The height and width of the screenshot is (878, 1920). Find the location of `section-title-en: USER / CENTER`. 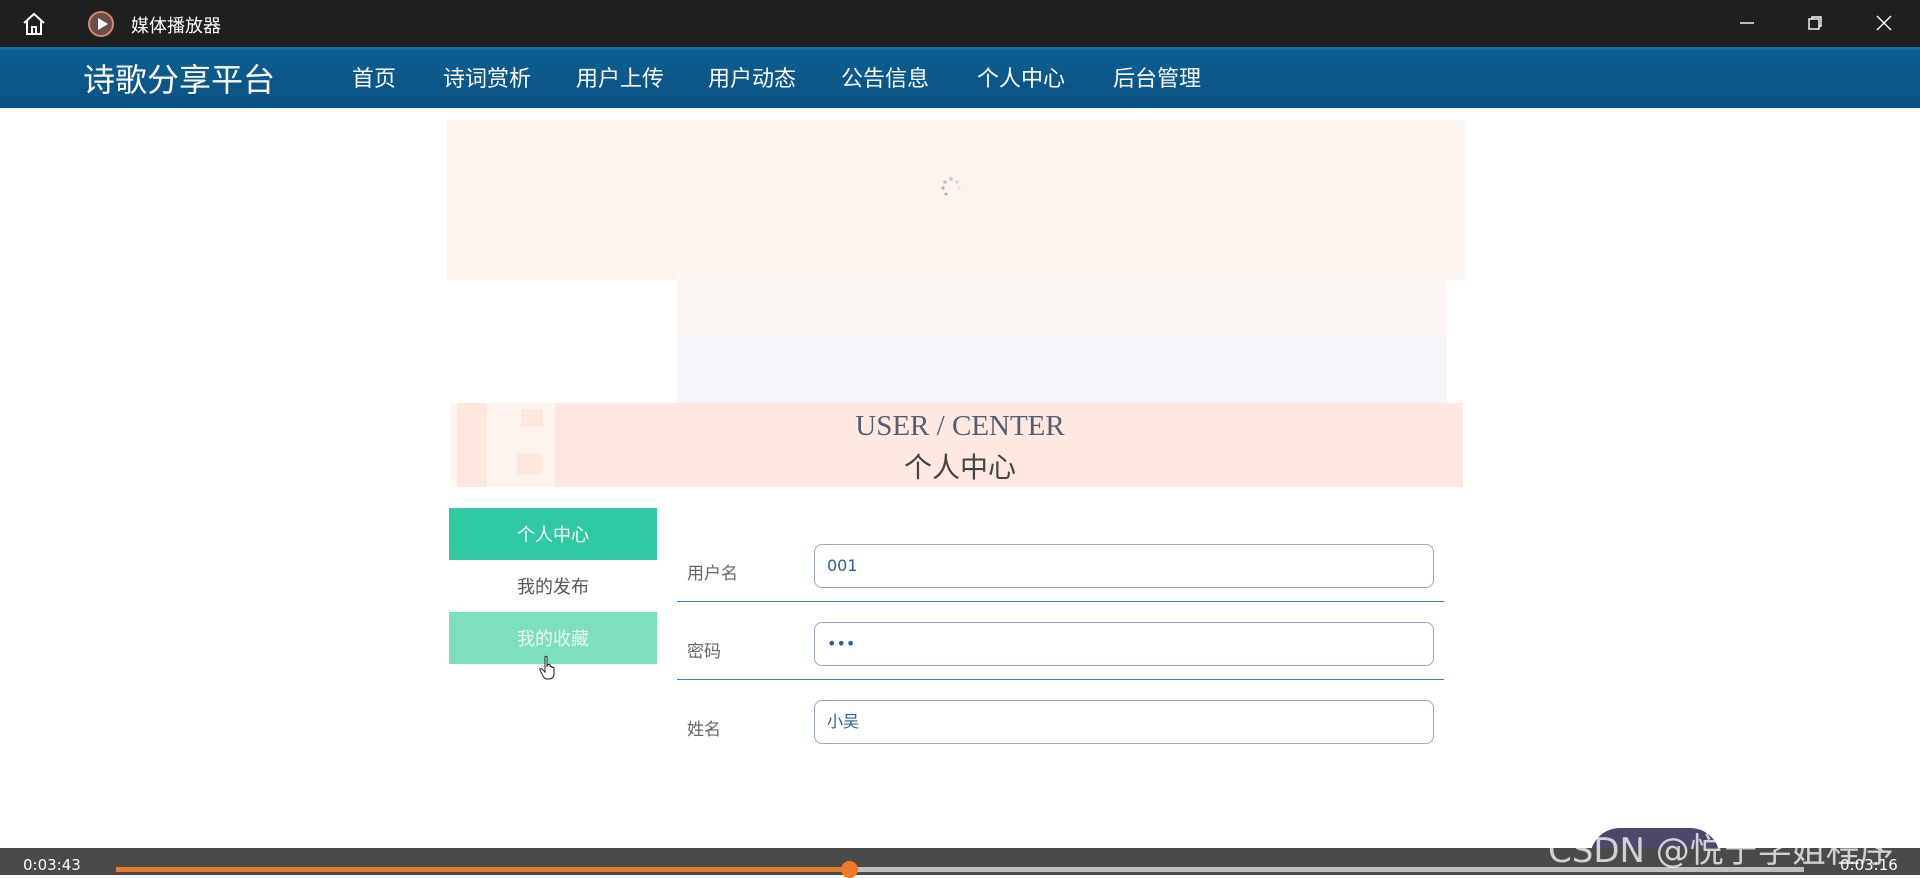

section-title-en: USER / CENTER is located at coordinates (960, 426).